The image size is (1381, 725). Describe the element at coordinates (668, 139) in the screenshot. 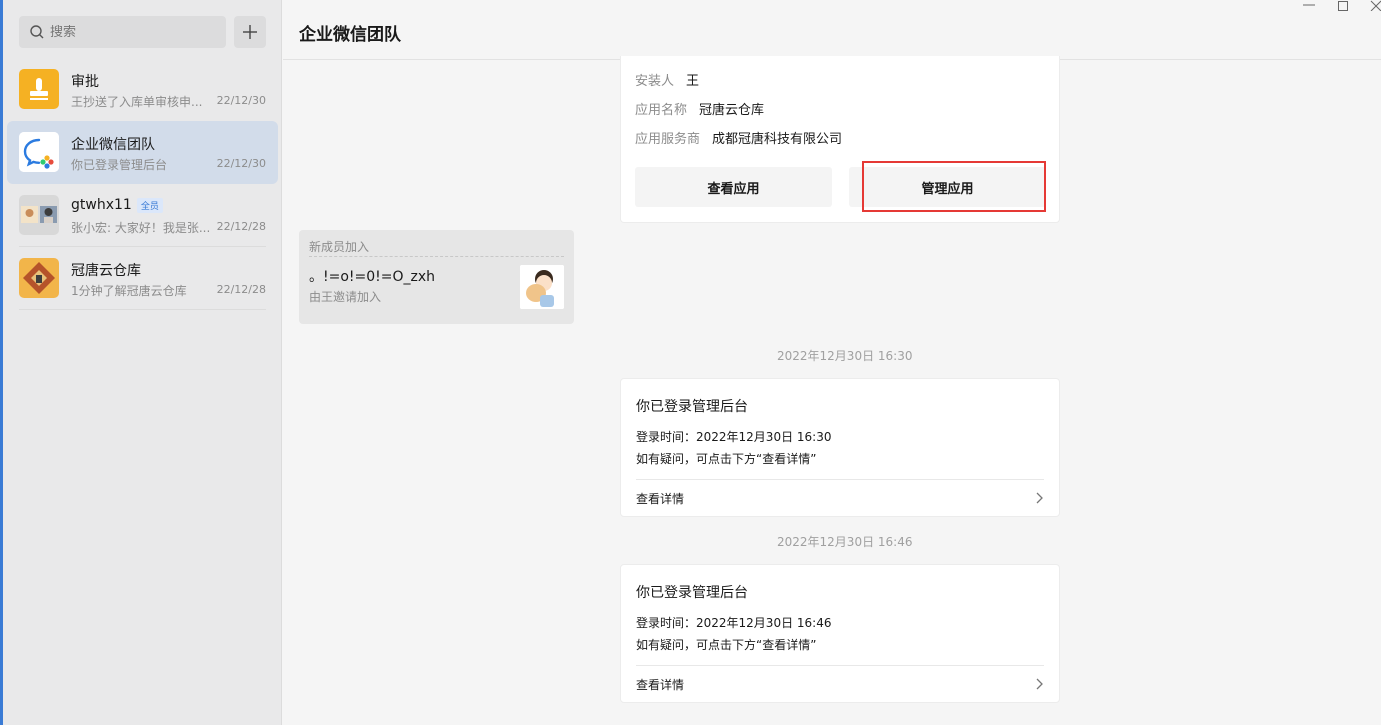

I see `provider-label: 应用服务商` at that location.